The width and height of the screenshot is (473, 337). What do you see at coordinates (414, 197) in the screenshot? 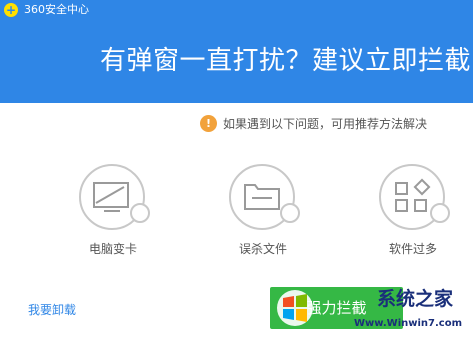
I see `apps-icon` at bounding box center [414, 197].